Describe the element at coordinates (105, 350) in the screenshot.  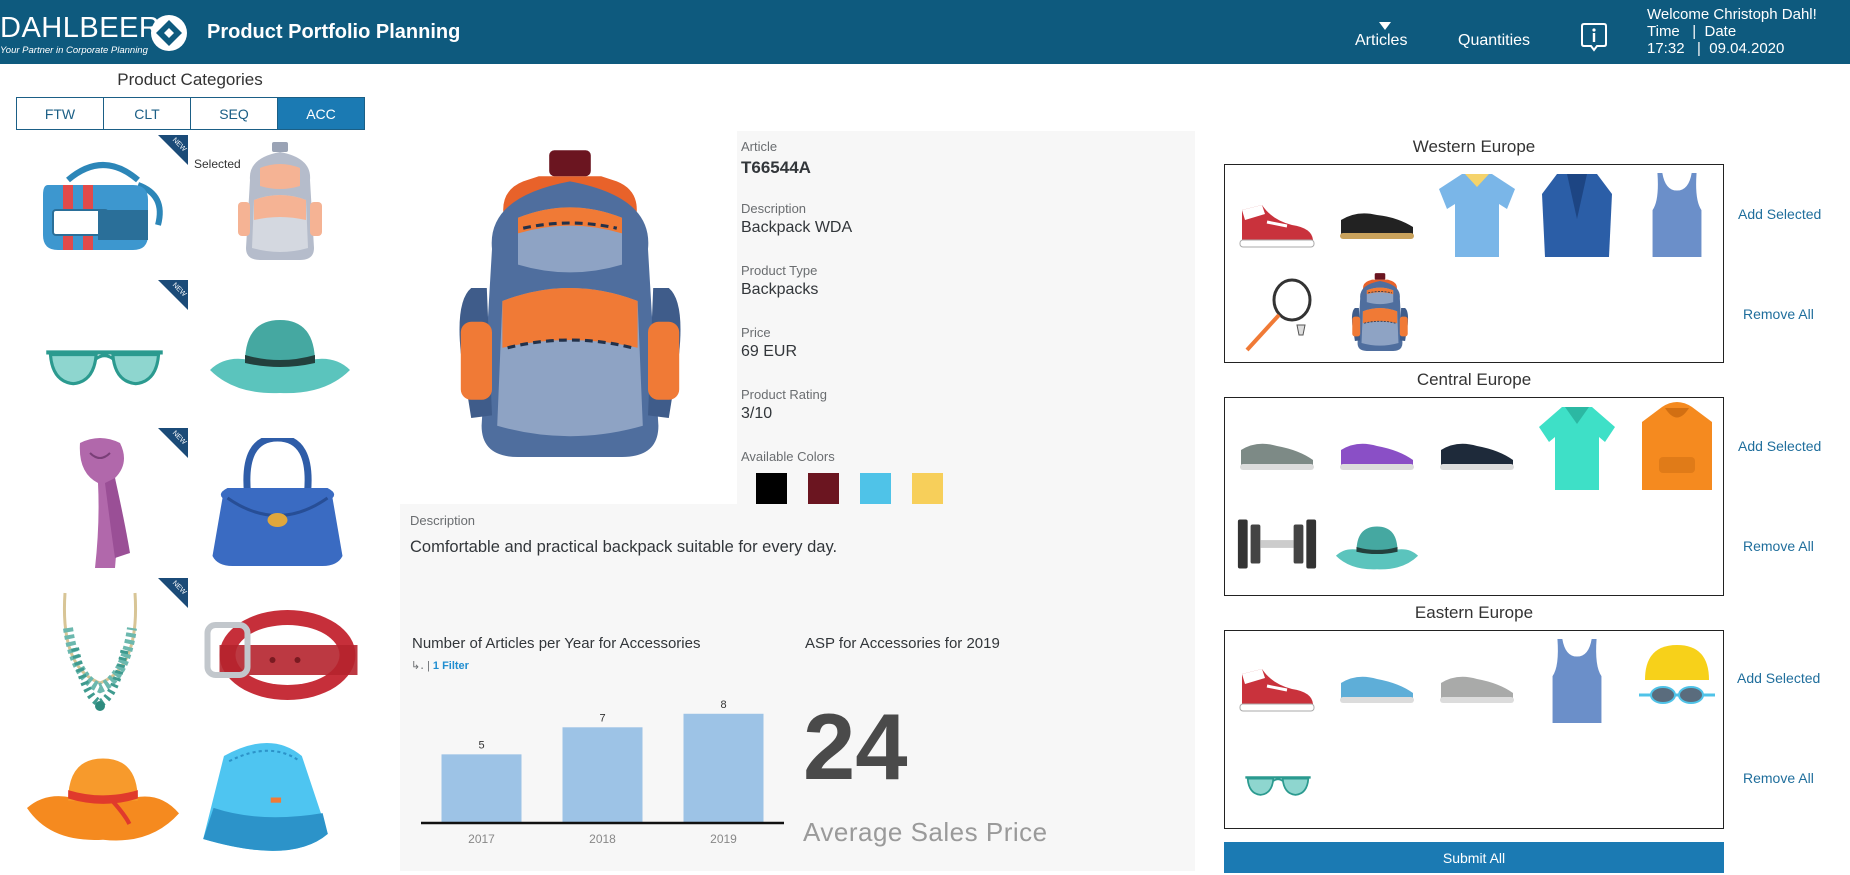
I see `product-tile-sunglasses` at that location.